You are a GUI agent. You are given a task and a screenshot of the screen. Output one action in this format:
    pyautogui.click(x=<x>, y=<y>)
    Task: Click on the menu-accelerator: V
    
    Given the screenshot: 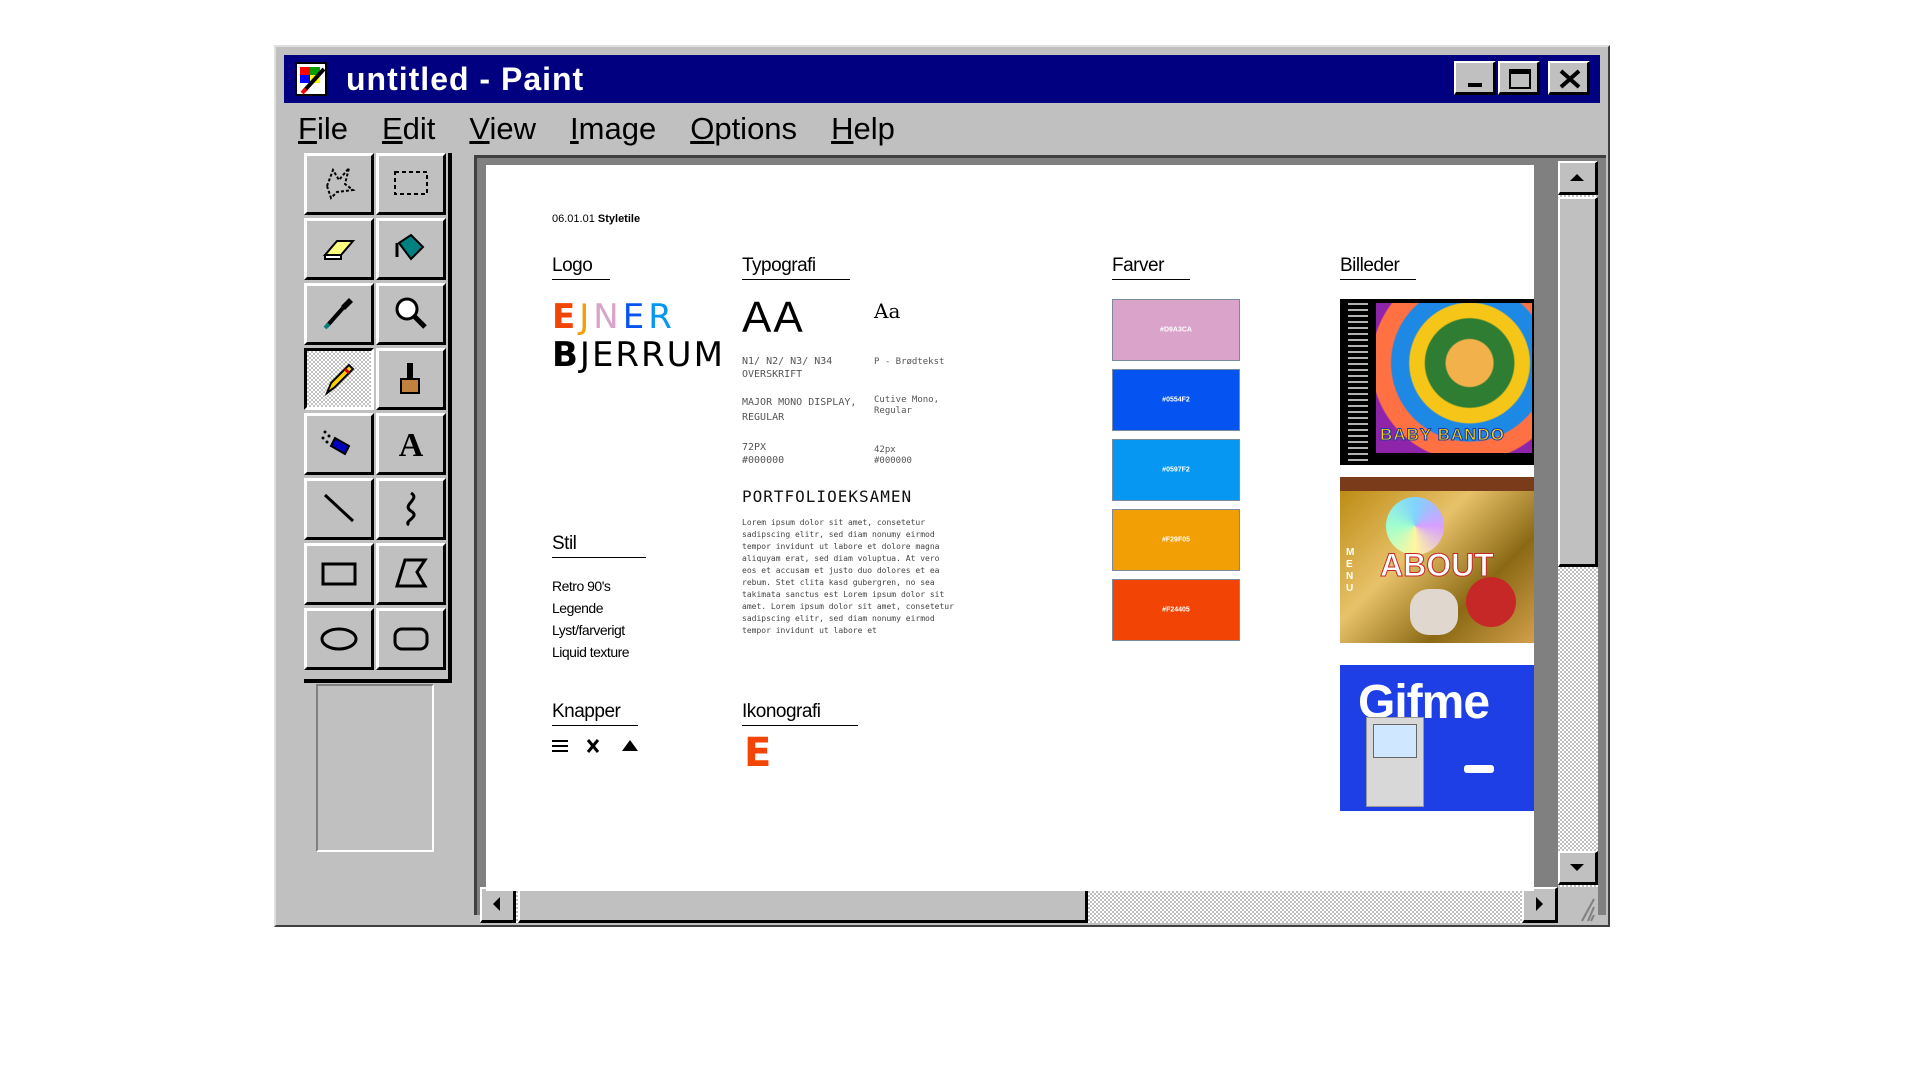 What is the action you would take?
    pyautogui.click(x=479, y=128)
    